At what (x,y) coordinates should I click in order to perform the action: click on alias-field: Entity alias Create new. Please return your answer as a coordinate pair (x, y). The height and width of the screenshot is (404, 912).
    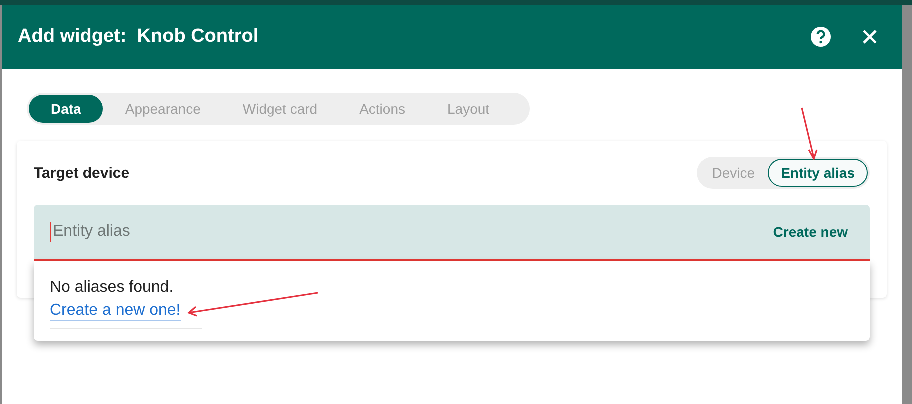
    Looking at the image, I should click on (452, 233).